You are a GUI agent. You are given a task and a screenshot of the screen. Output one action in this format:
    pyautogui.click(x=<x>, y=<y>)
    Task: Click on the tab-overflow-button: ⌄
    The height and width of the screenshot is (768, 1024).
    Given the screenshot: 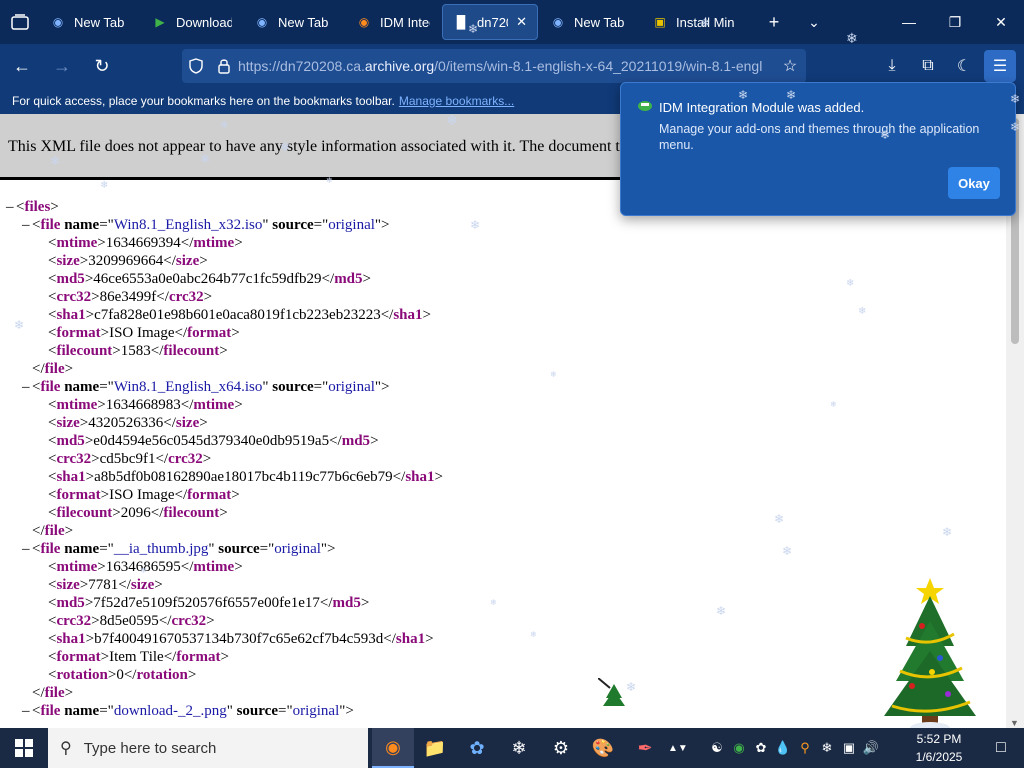 What is the action you would take?
    pyautogui.click(x=814, y=22)
    